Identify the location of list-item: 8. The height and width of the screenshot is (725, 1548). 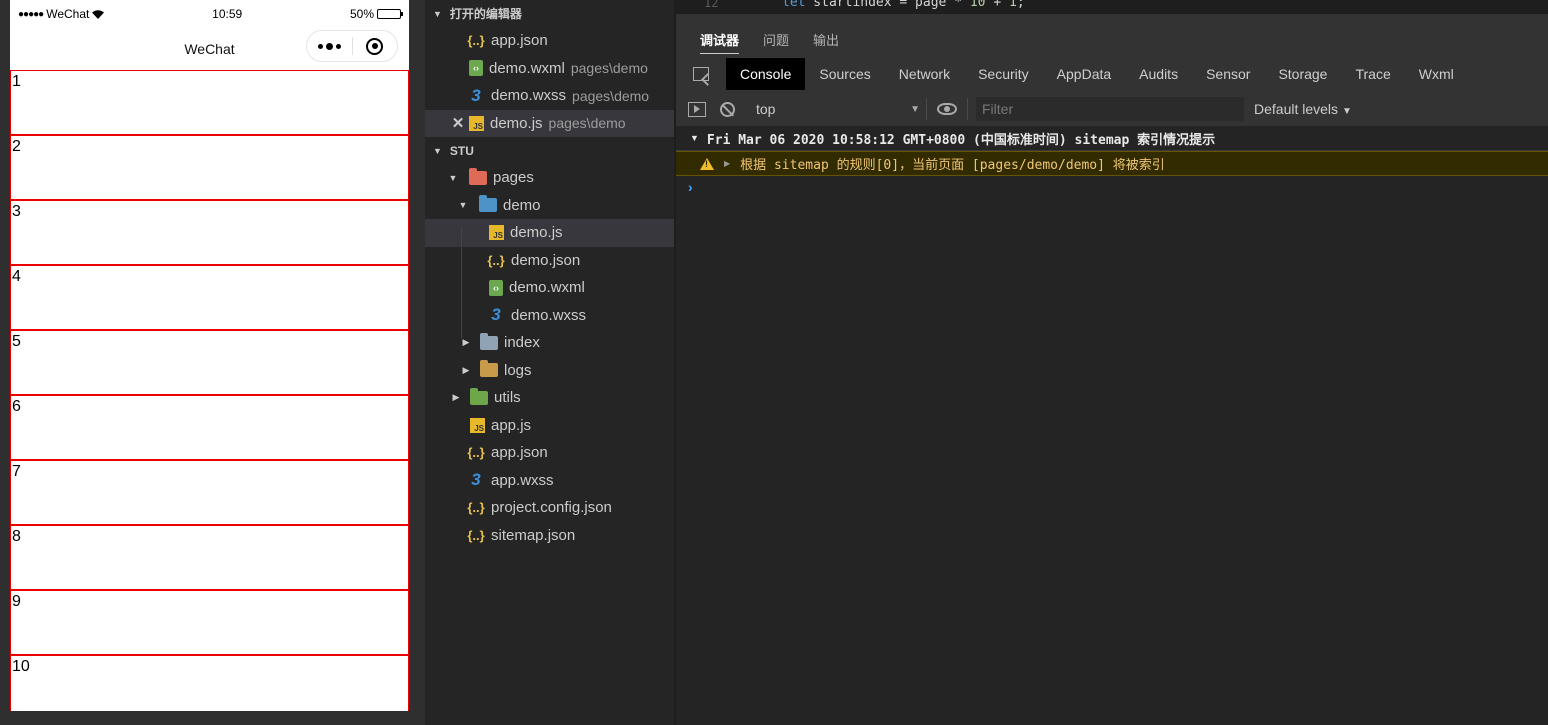
(209, 557).